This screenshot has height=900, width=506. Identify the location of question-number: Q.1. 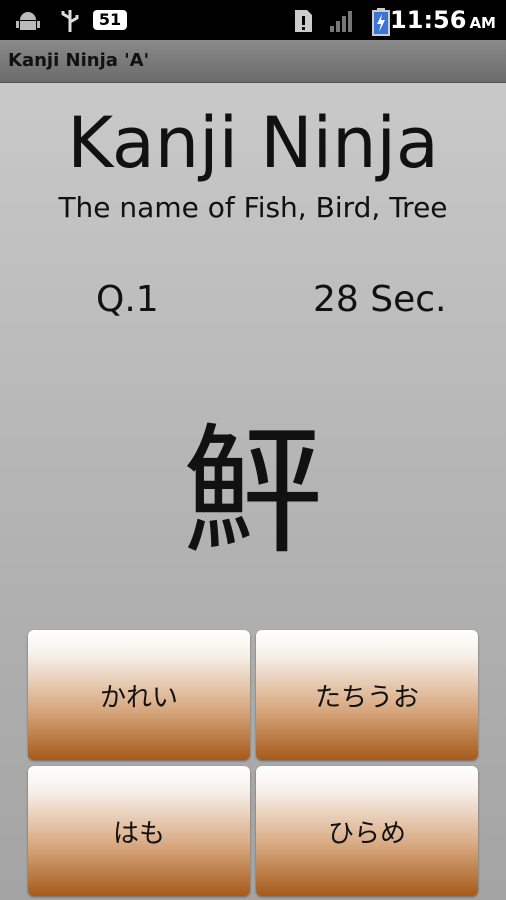
(127, 299).